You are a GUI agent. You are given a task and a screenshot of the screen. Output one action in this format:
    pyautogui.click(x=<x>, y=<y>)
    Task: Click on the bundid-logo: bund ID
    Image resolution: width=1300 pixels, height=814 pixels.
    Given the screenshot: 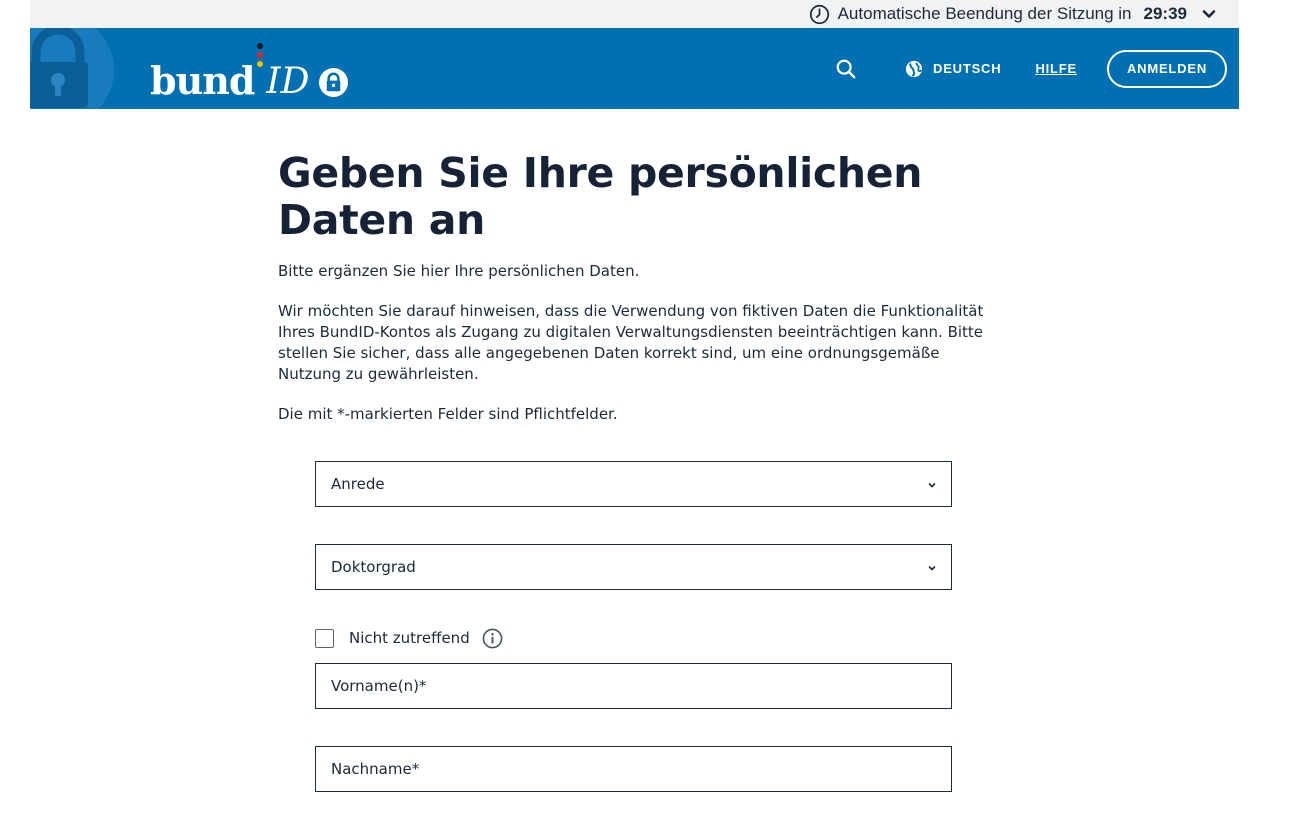 What is the action you would take?
    pyautogui.click(x=249, y=70)
    